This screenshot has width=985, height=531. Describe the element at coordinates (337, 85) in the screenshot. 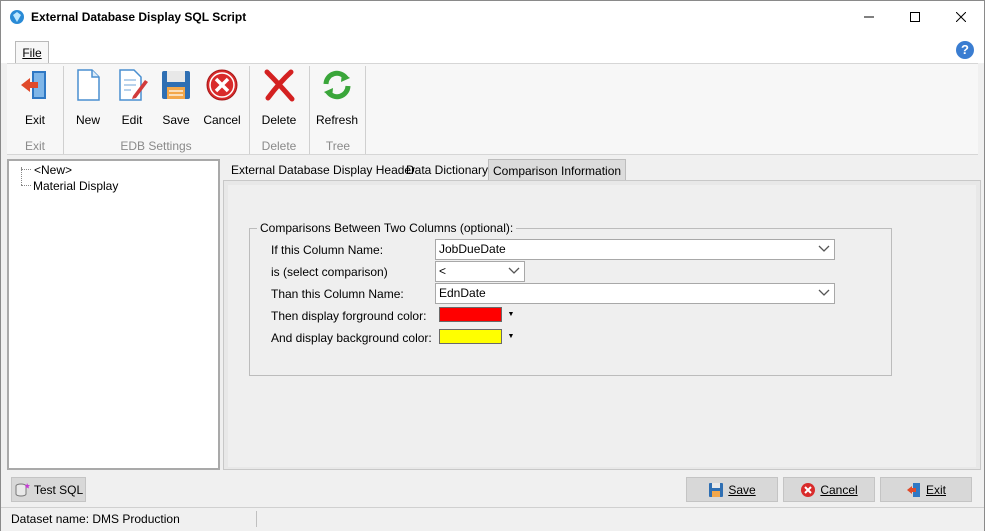

I see `refresh-icon` at that location.